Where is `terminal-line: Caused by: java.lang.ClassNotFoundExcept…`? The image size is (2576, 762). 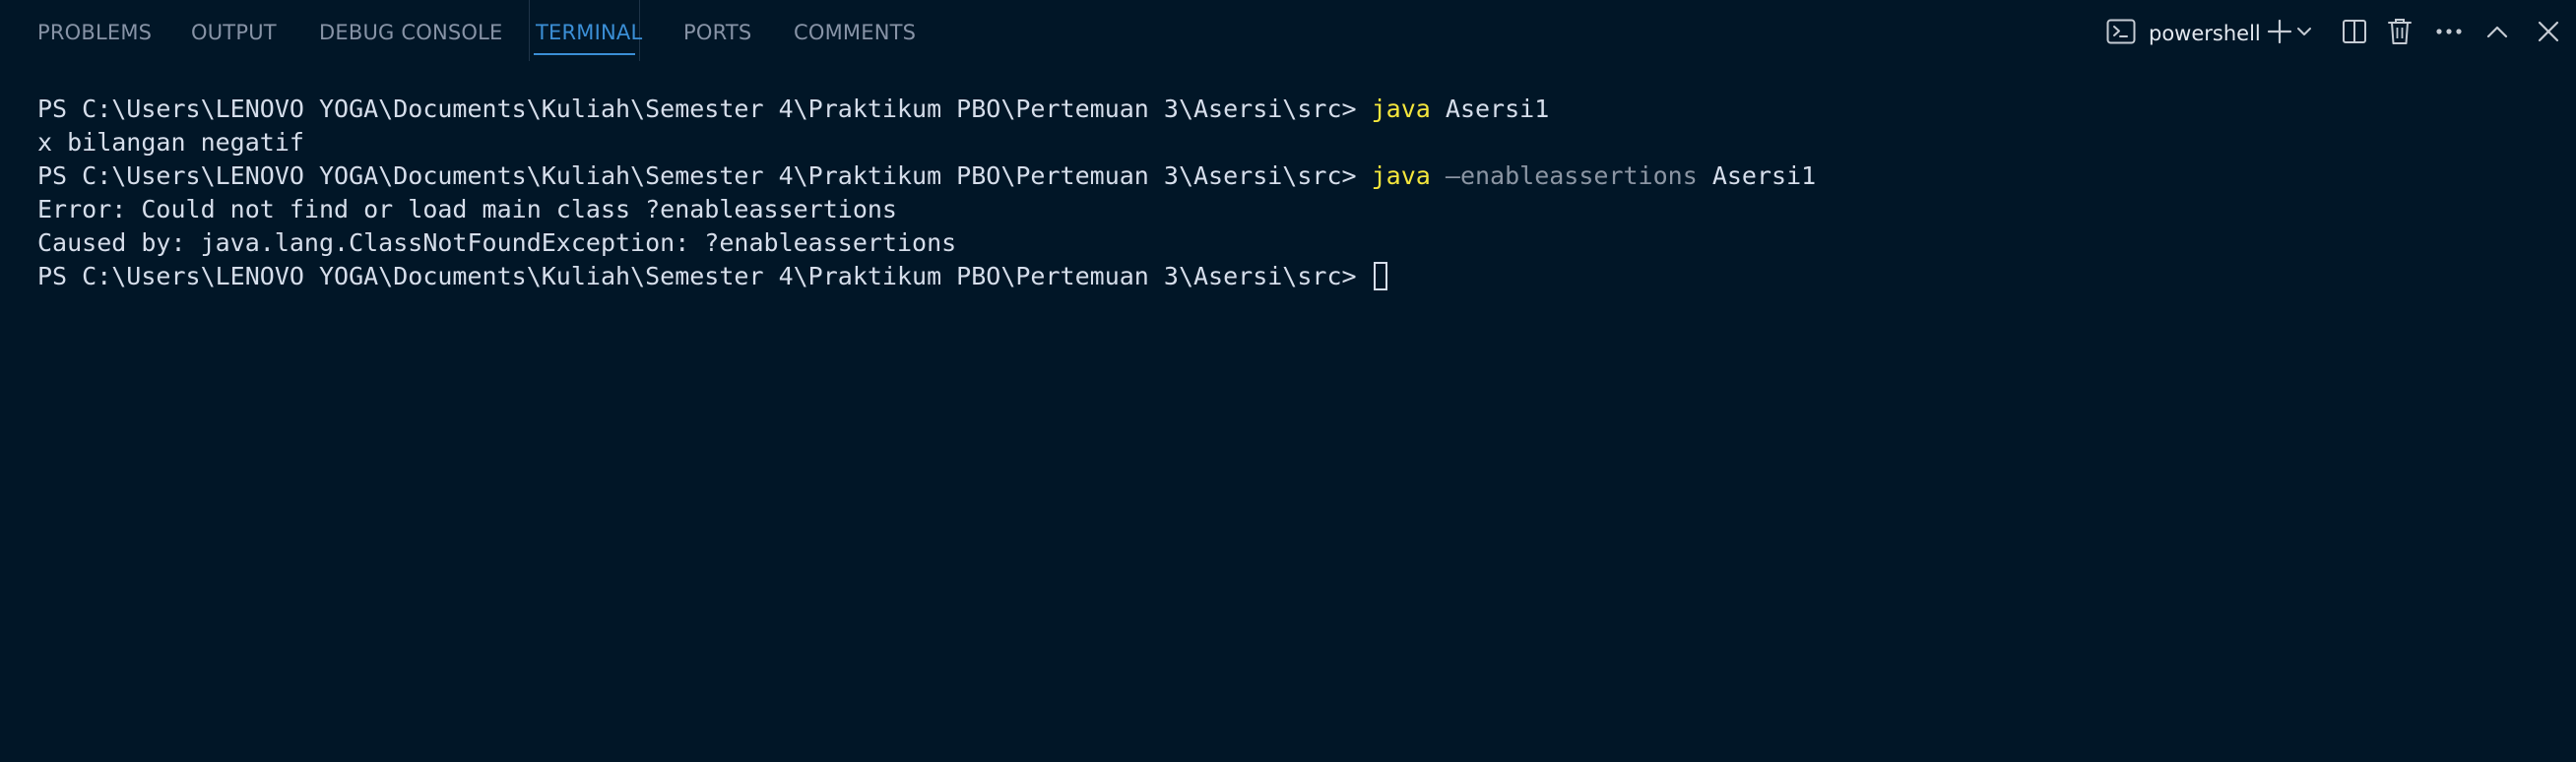 terminal-line: Caused by: java.lang.ClassNotFoundExcept… is located at coordinates (1288, 243).